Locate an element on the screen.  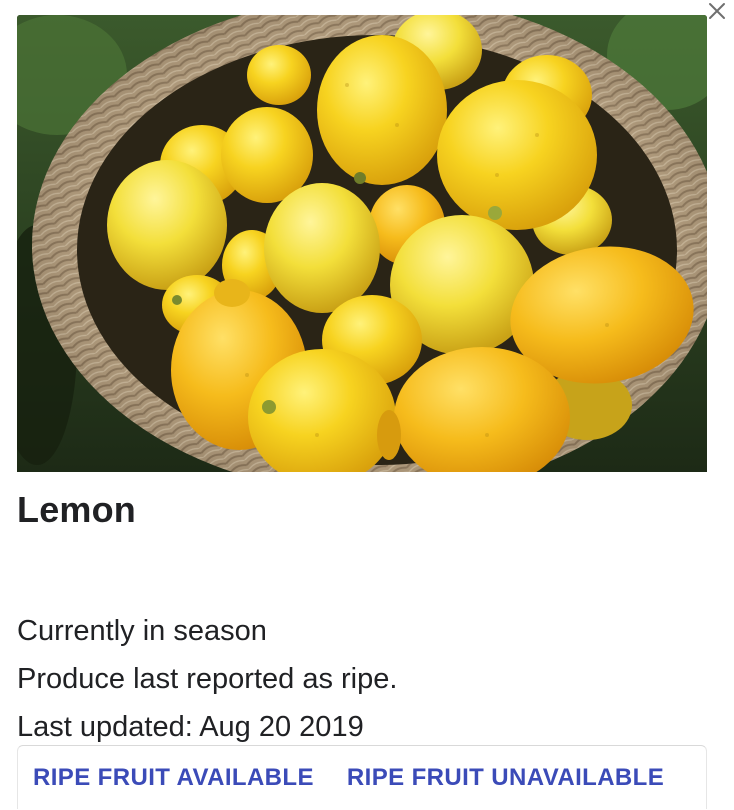
ripeness-status: Produce last reported as ripe. is located at coordinates (207, 679).